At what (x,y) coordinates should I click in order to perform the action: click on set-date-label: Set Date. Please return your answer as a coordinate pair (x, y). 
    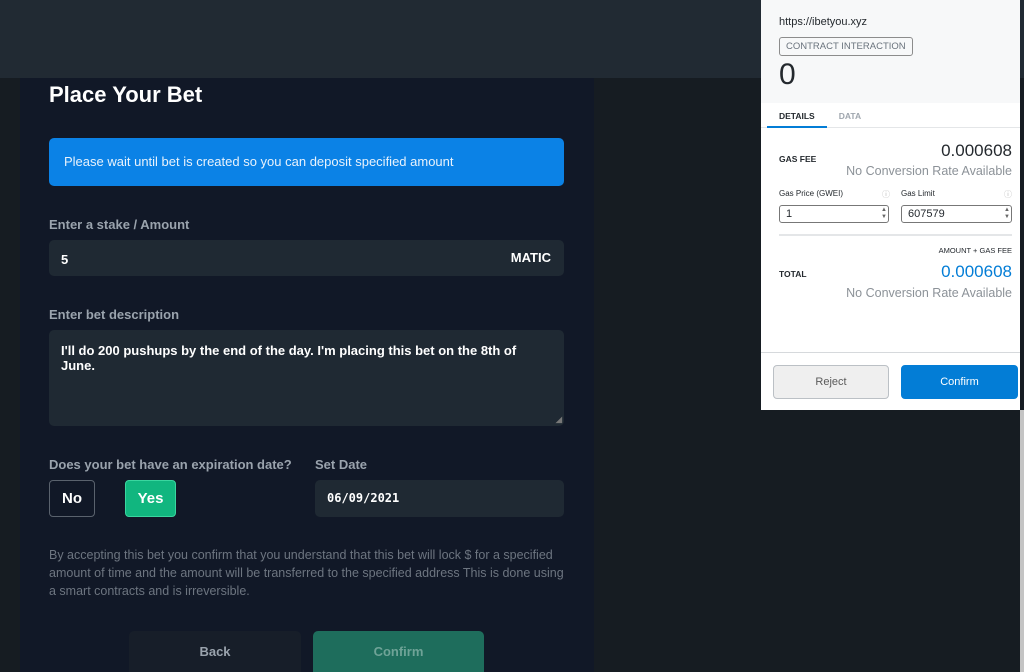
    Looking at the image, I should click on (341, 464).